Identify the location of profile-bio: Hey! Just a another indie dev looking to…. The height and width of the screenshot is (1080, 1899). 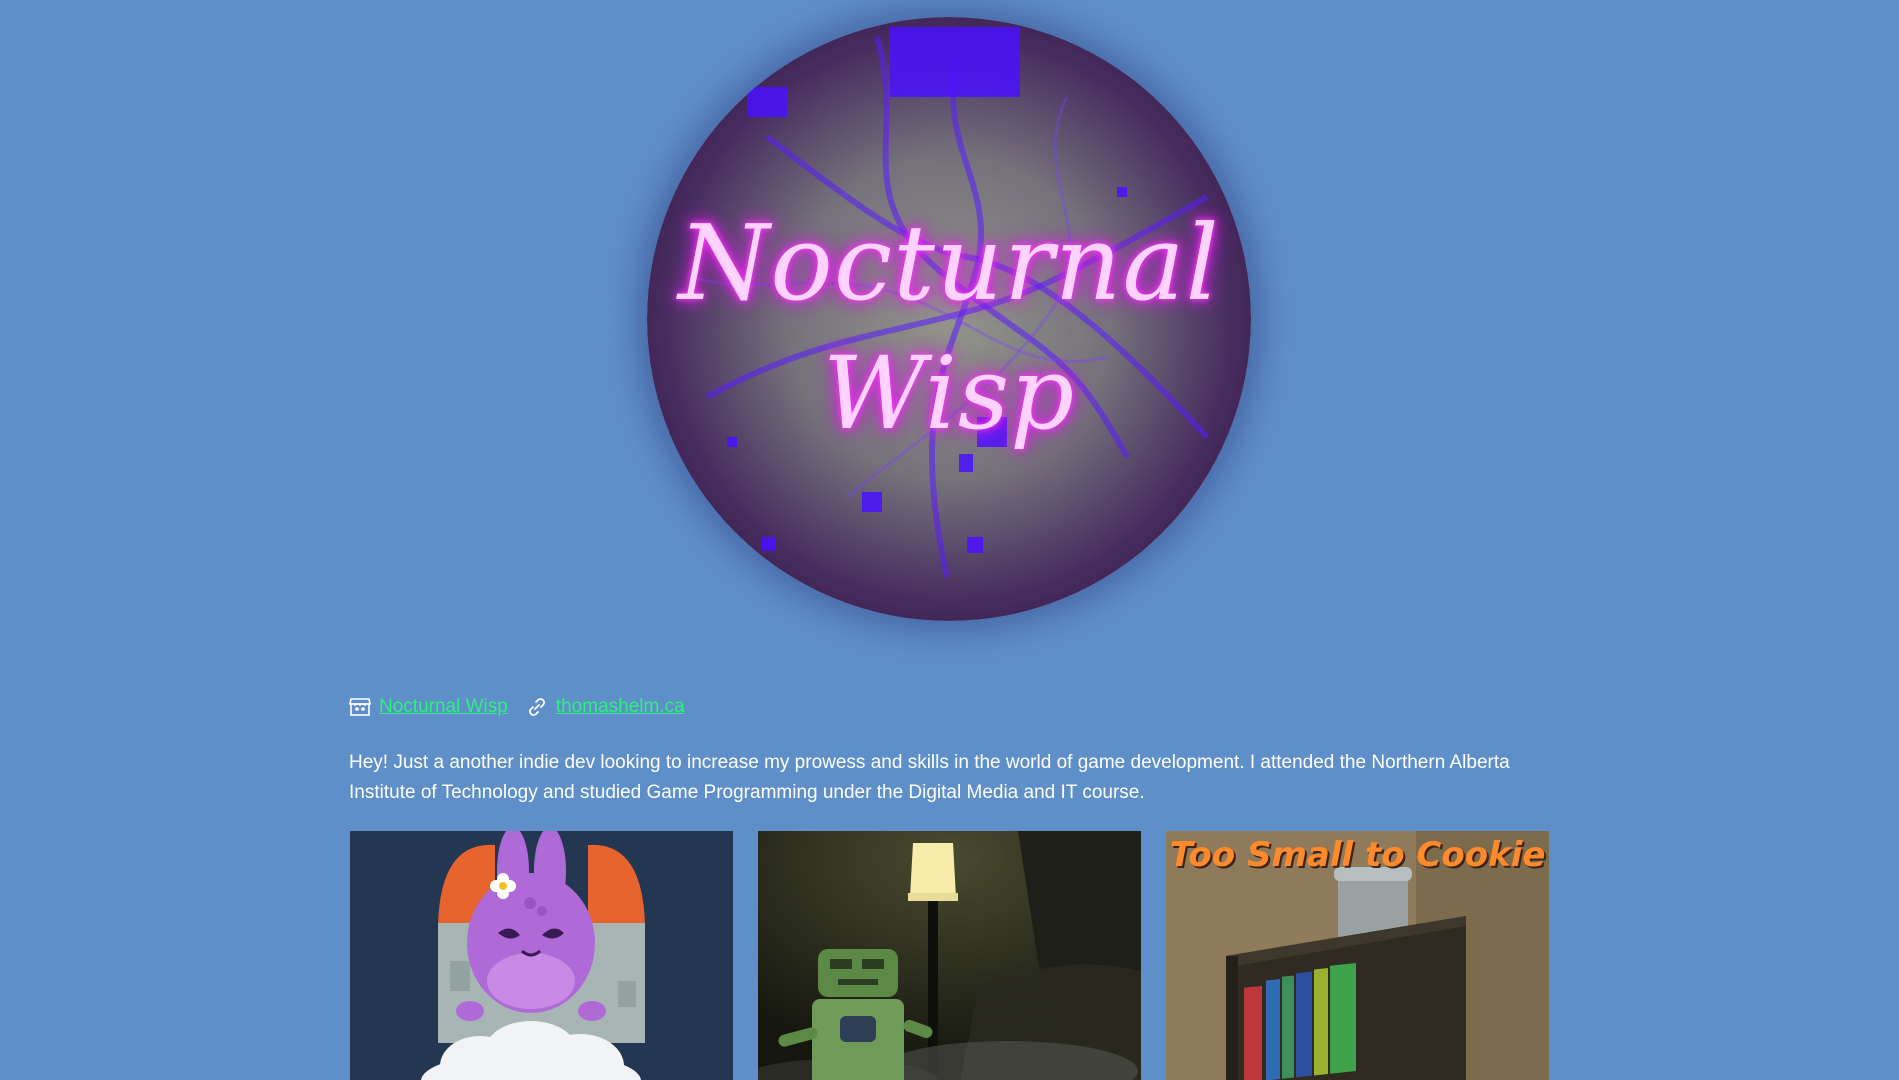
(929, 777).